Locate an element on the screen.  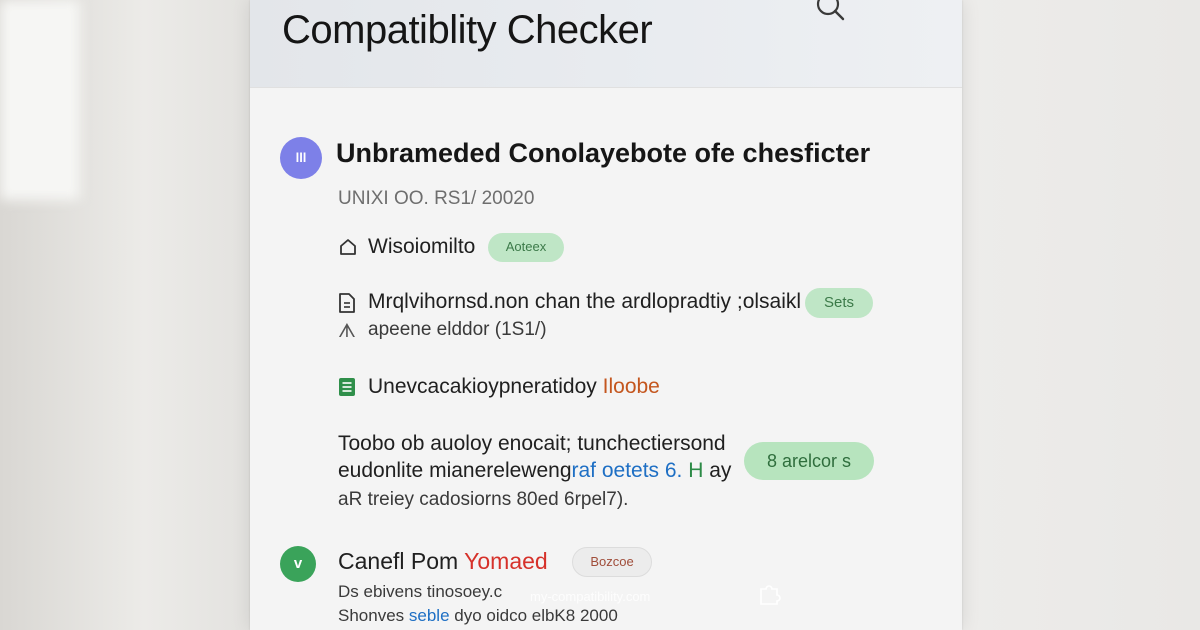
watermark-text: my-compatibility.com is located at coordinates (590, 596).